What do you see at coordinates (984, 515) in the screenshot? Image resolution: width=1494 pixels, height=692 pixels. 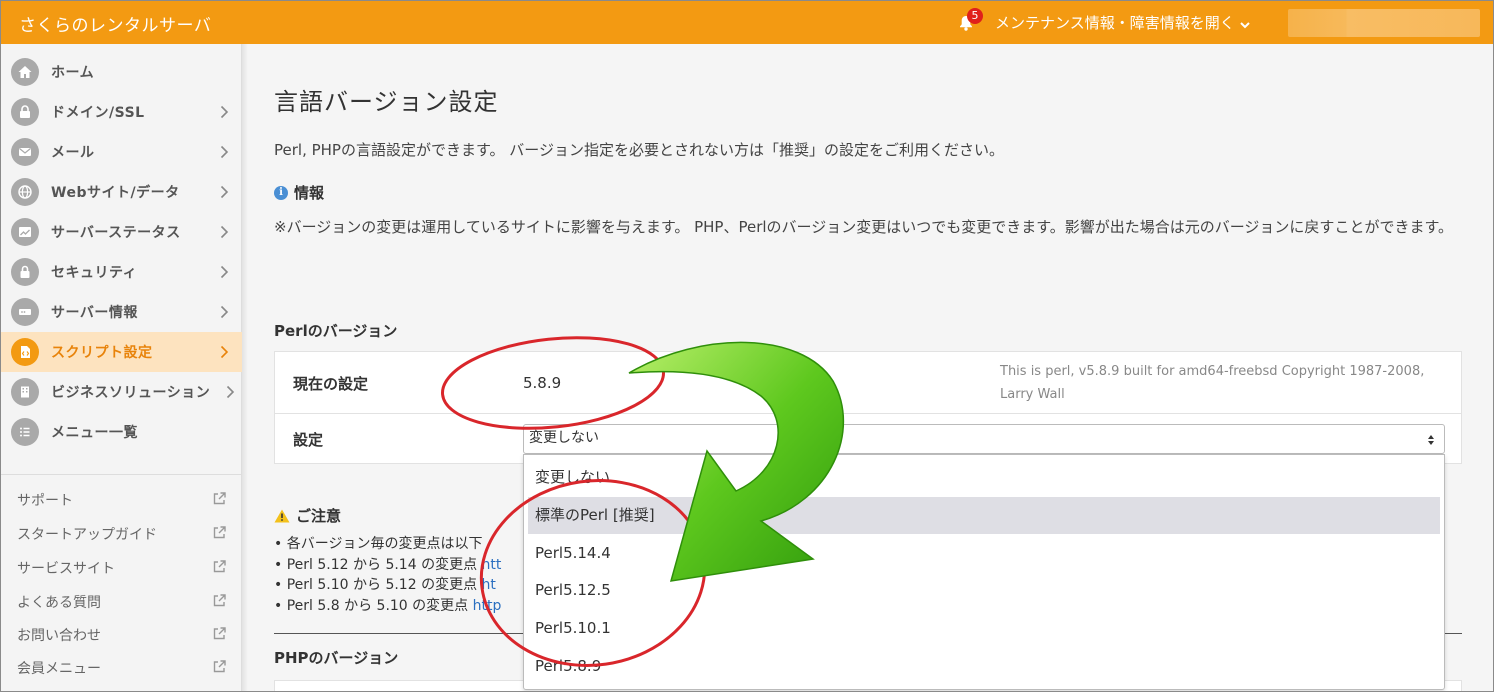 I see `dropdown-option-highlighted: 標準のPerl [推奨]` at bounding box center [984, 515].